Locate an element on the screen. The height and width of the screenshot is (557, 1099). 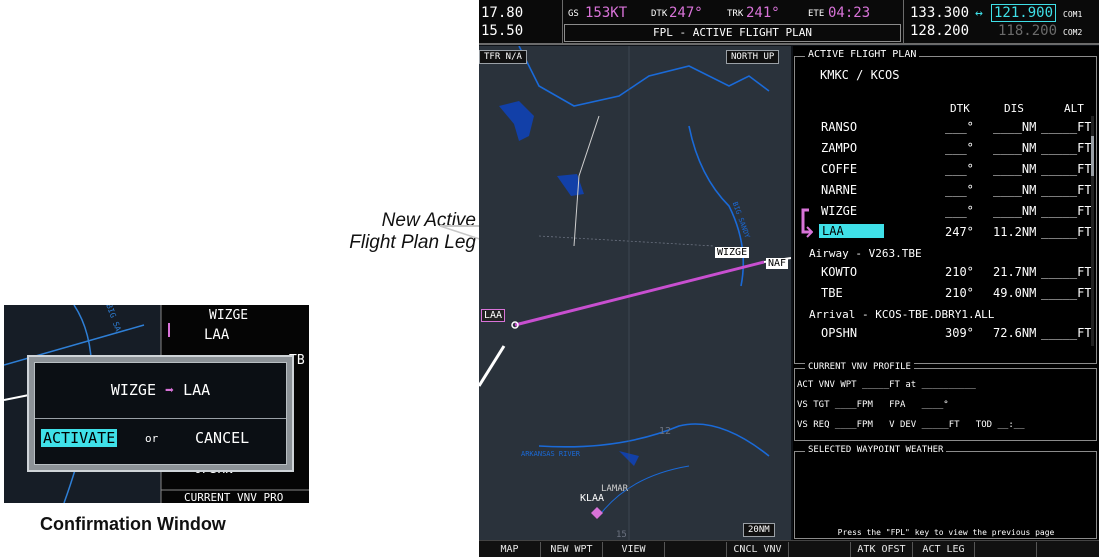
table-row: OPSHN 309° 72.6NM _____FT is located at coordinates (946, 332).